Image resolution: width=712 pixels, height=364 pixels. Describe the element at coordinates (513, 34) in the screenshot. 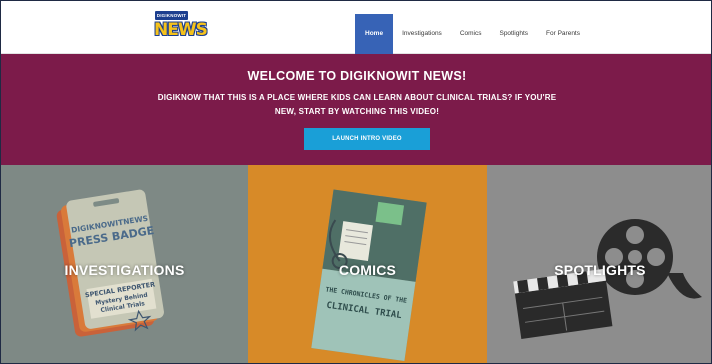

I see `nav-spotlights: Spotlights` at that location.